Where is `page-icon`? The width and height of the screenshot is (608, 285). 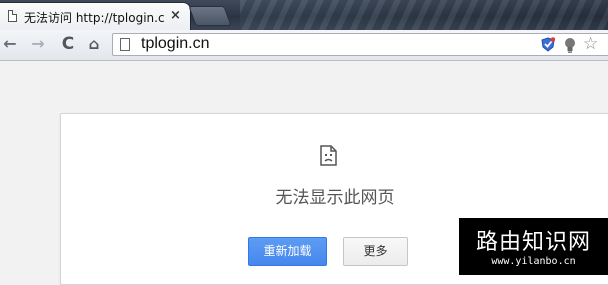 page-icon is located at coordinates (12, 16).